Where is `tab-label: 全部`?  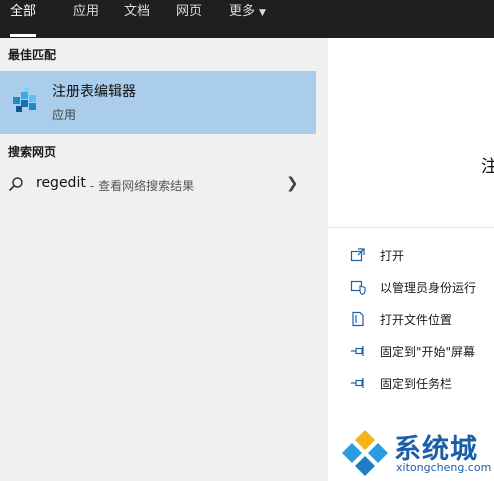 tab-label: 全部 is located at coordinates (23, 11).